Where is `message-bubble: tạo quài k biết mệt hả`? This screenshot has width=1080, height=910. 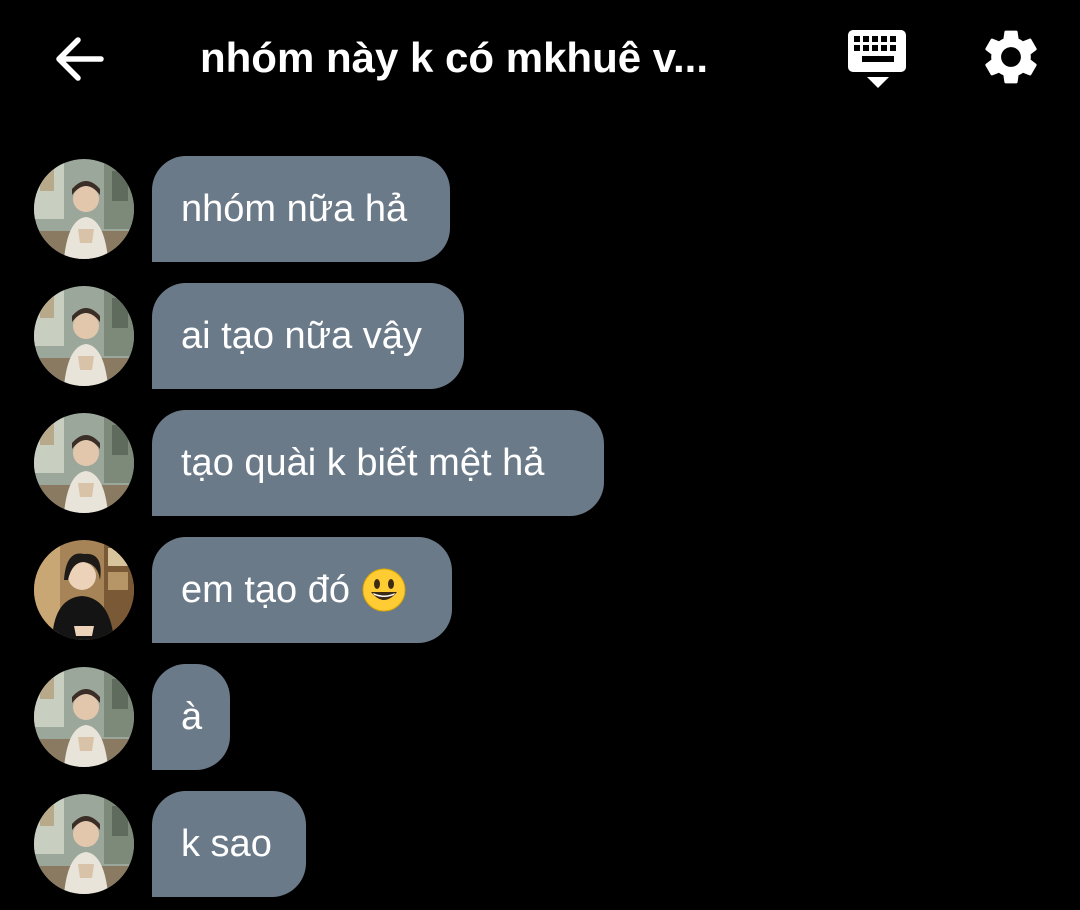 message-bubble: tạo quài k biết mệt hả is located at coordinates (378, 463).